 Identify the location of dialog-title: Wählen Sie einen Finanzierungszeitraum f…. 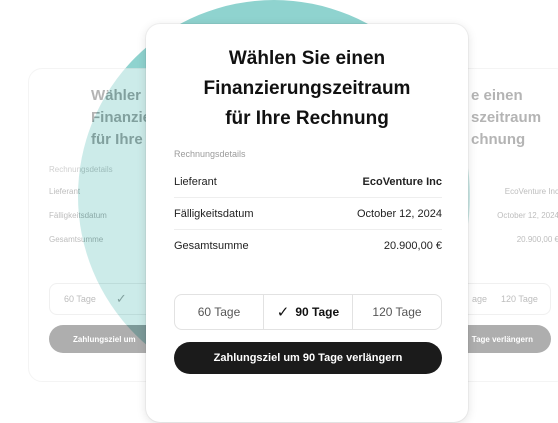
(307, 89).